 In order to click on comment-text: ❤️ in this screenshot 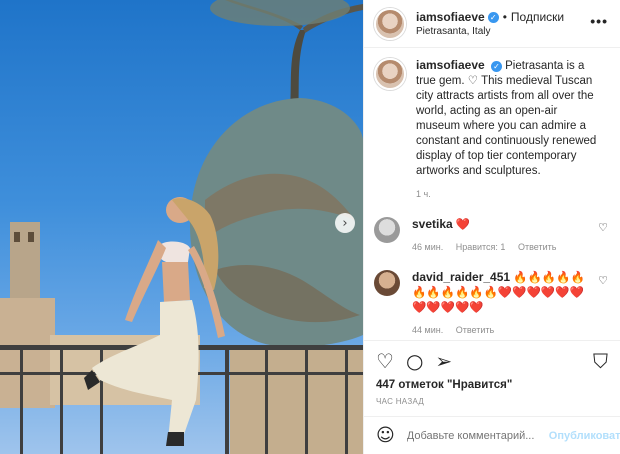, I will do `click(463, 225)`.